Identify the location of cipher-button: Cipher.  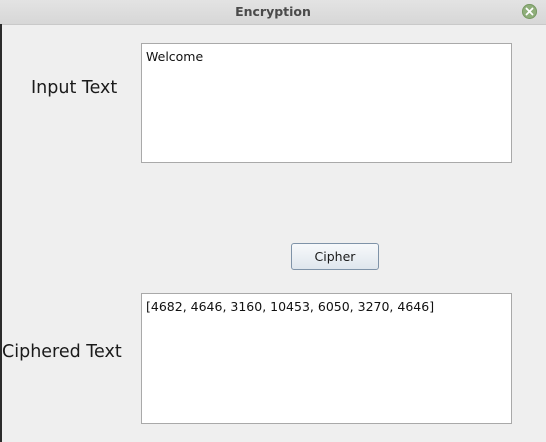
(335, 256).